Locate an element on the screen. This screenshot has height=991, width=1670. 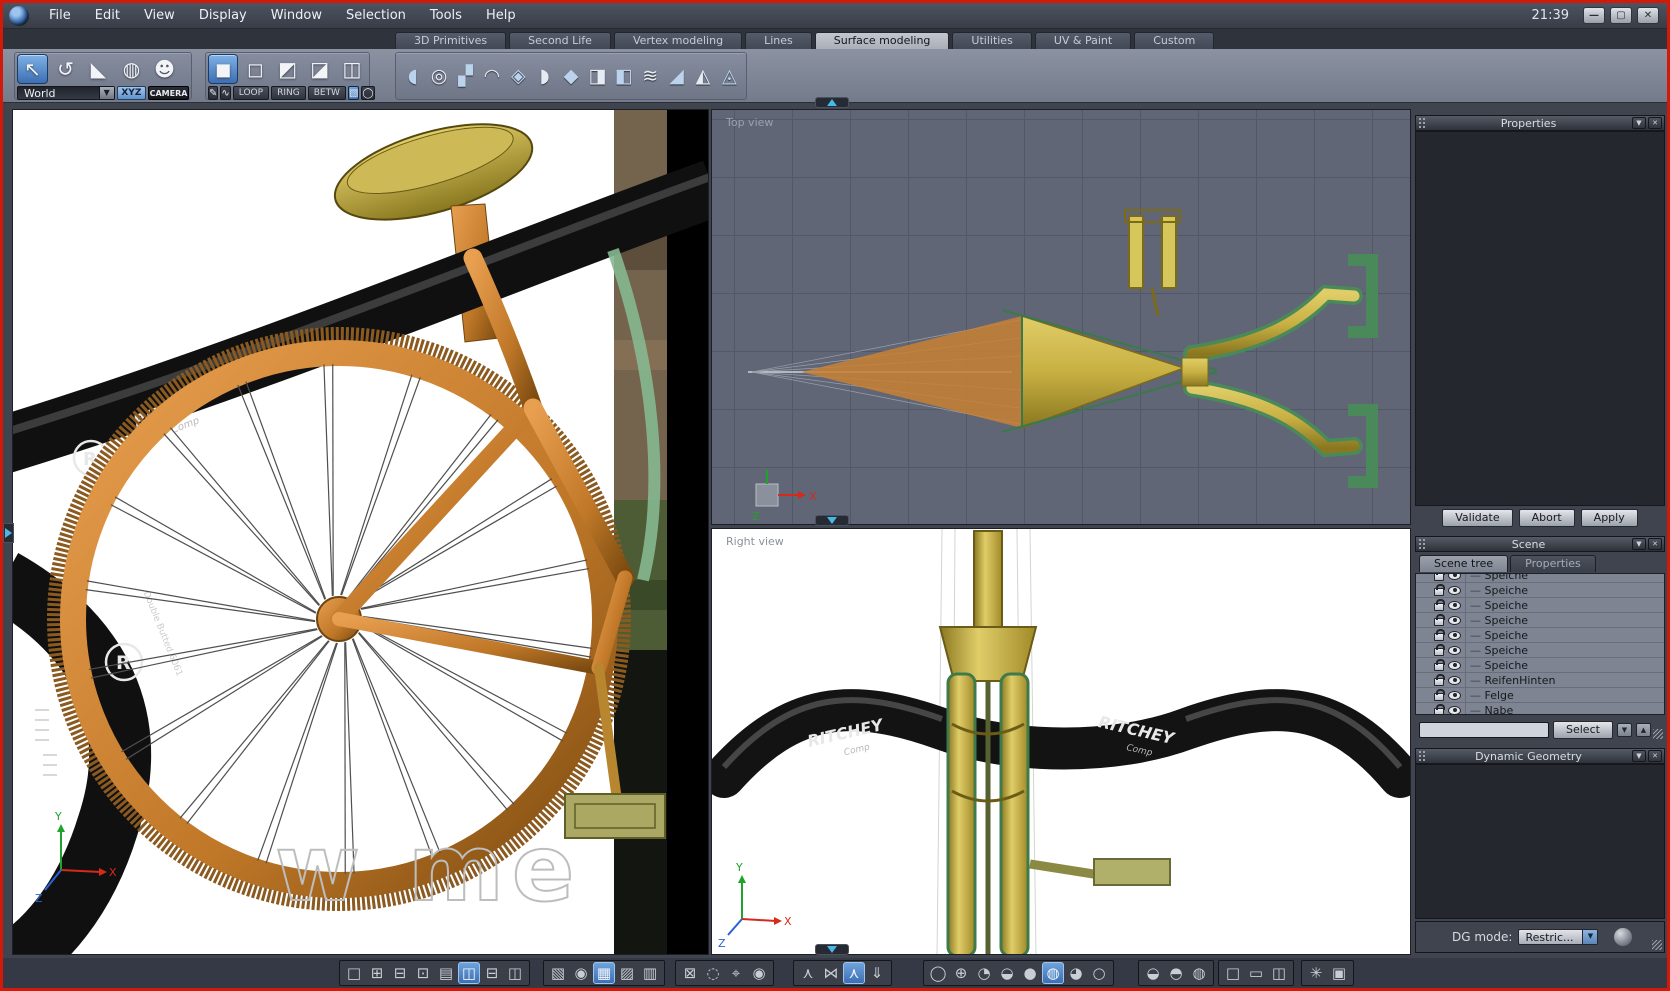
edge-mode-cube-icon: ◩ is located at coordinates (287, 69).